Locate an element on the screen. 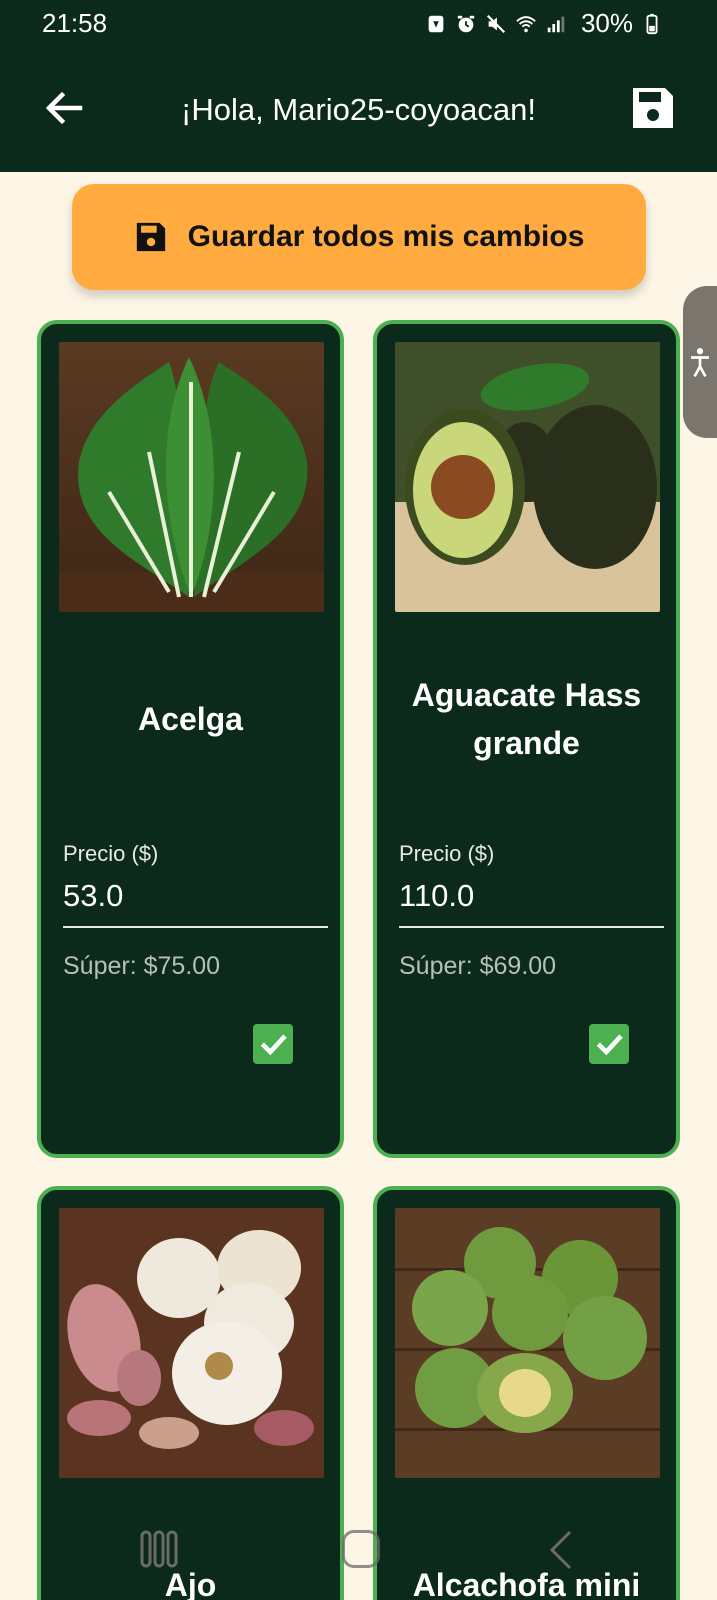  battery-level: 30% is located at coordinates (606, 23).